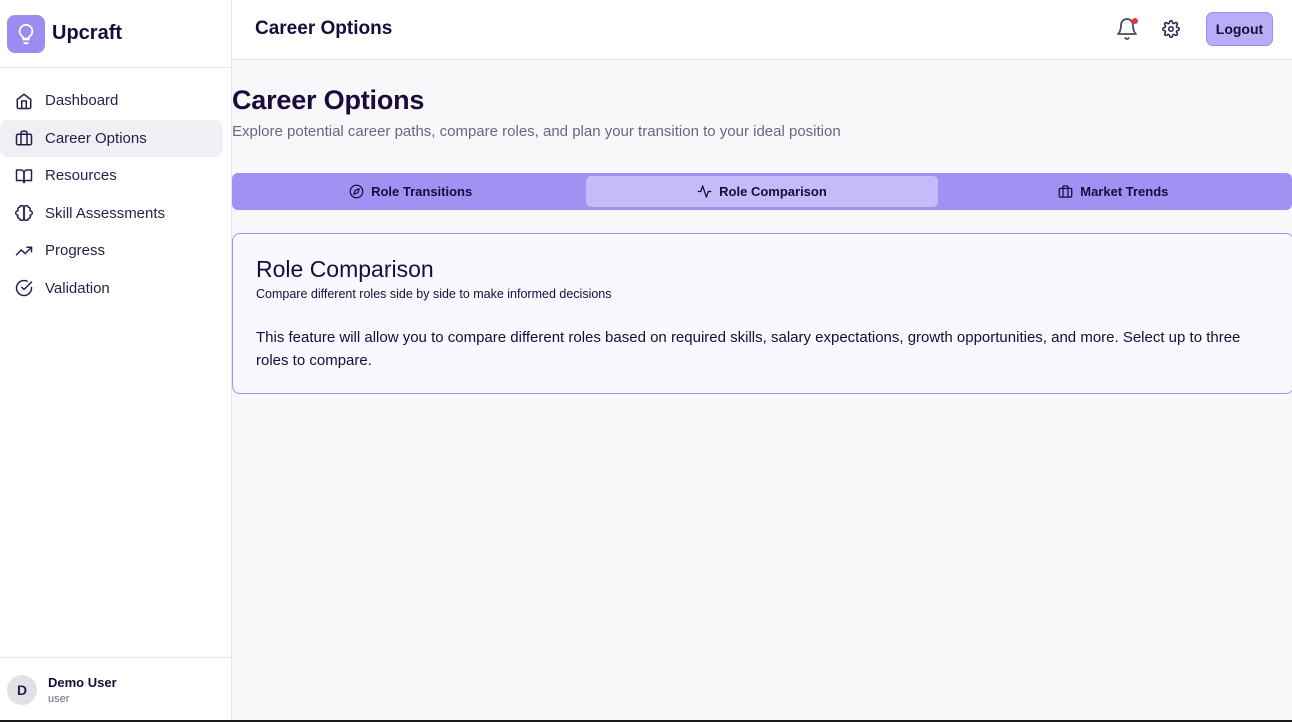 This screenshot has width=1292, height=722. I want to click on gear-icon, so click(1171, 29).